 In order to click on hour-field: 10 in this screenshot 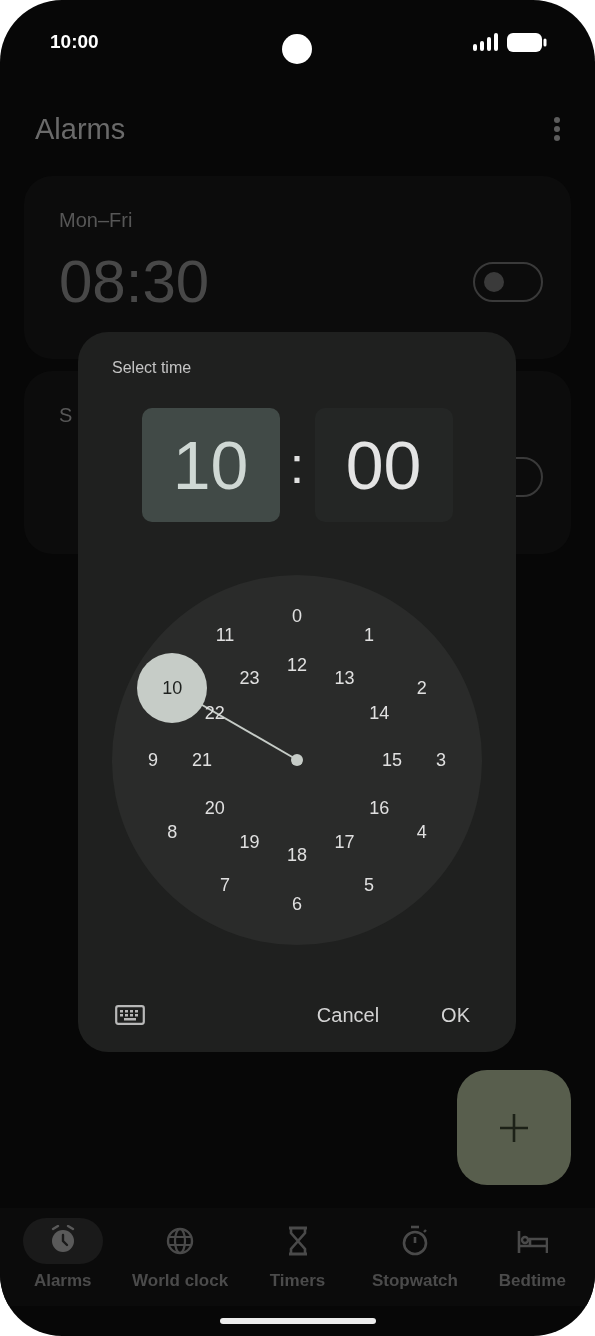, I will do `click(210, 465)`.